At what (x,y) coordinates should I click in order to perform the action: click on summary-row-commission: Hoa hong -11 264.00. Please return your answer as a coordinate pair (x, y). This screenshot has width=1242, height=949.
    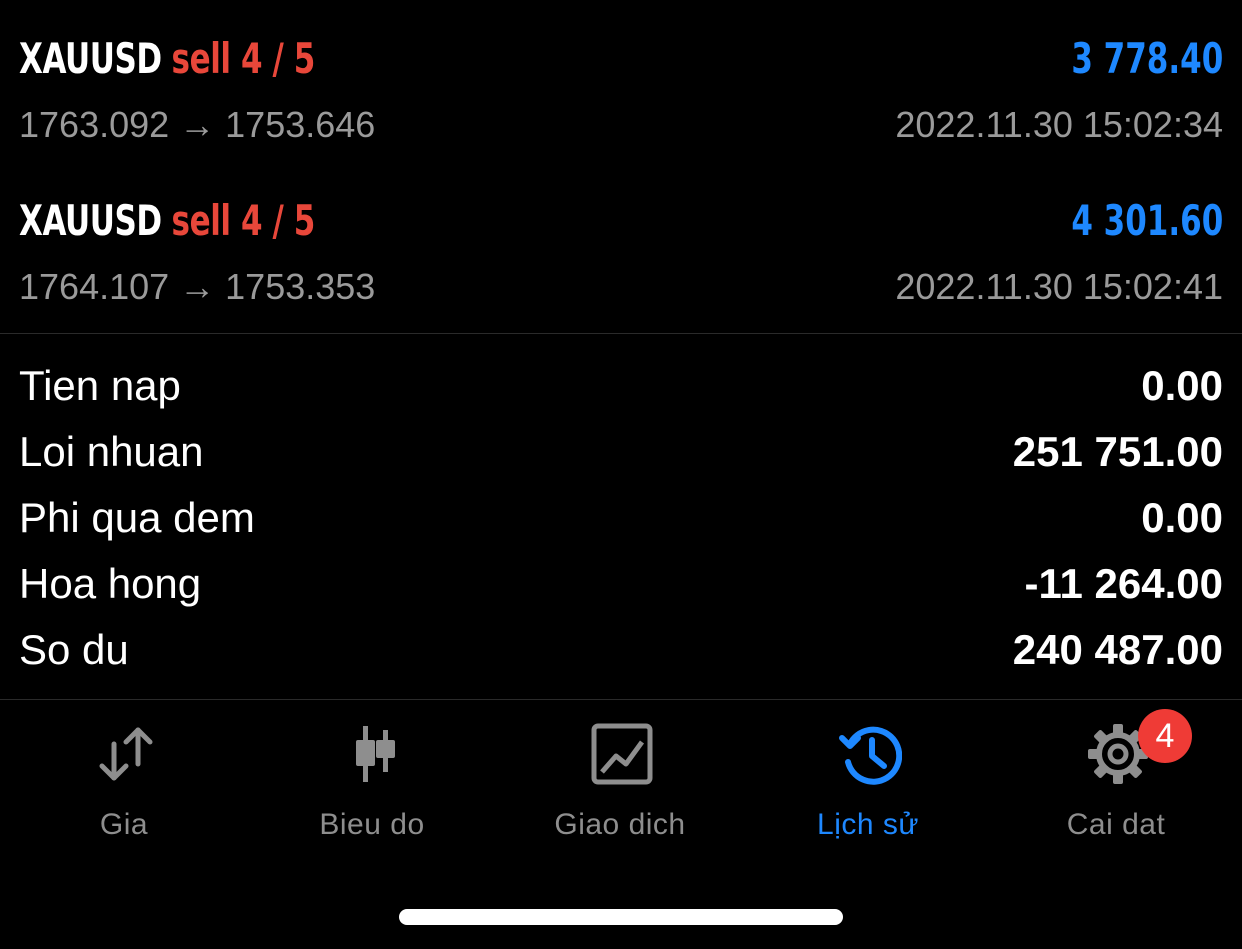
    Looking at the image, I should click on (621, 585).